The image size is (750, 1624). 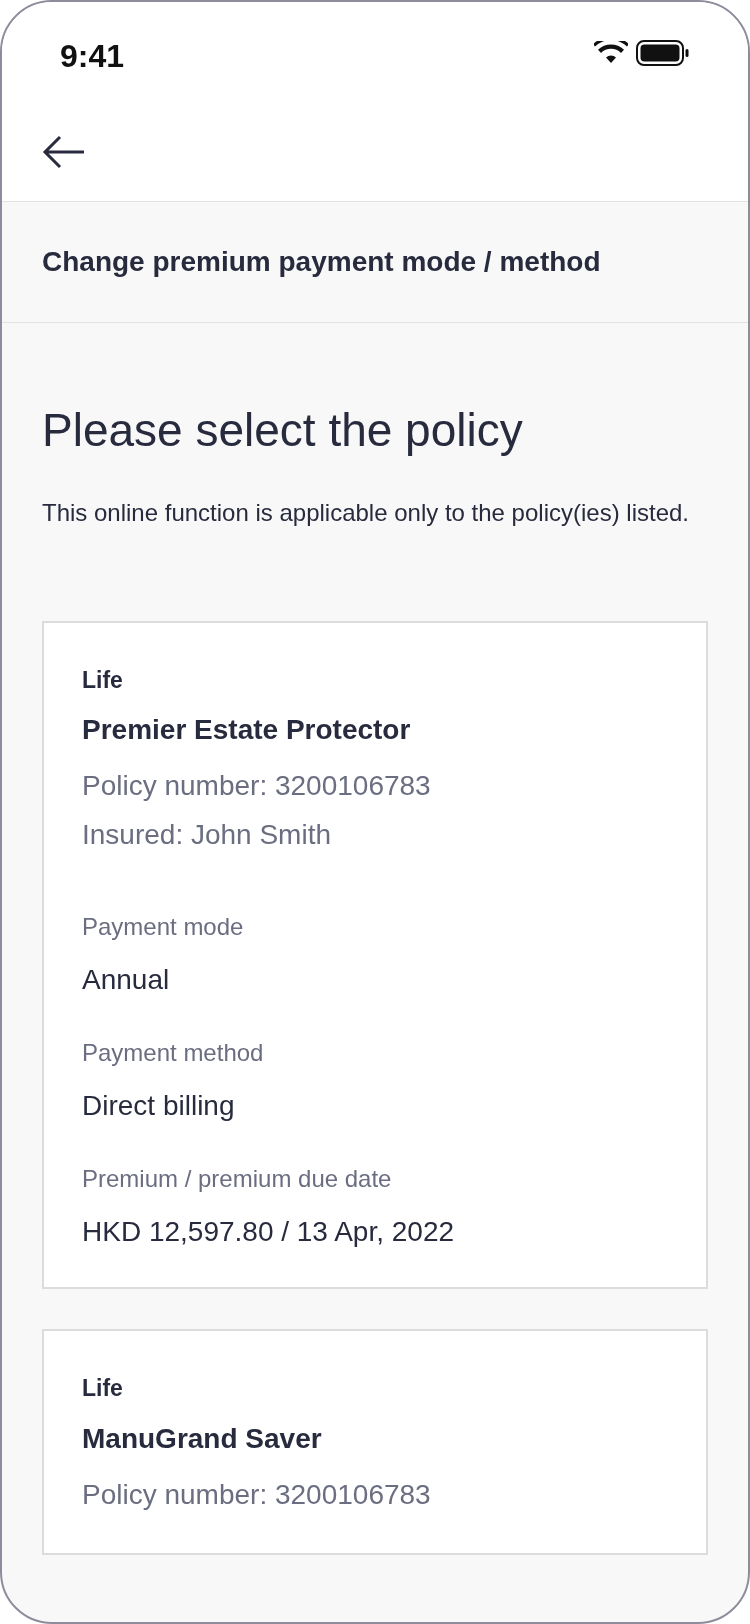 What do you see at coordinates (64, 151) in the screenshot?
I see `back-button` at bounding box center [64, 151].